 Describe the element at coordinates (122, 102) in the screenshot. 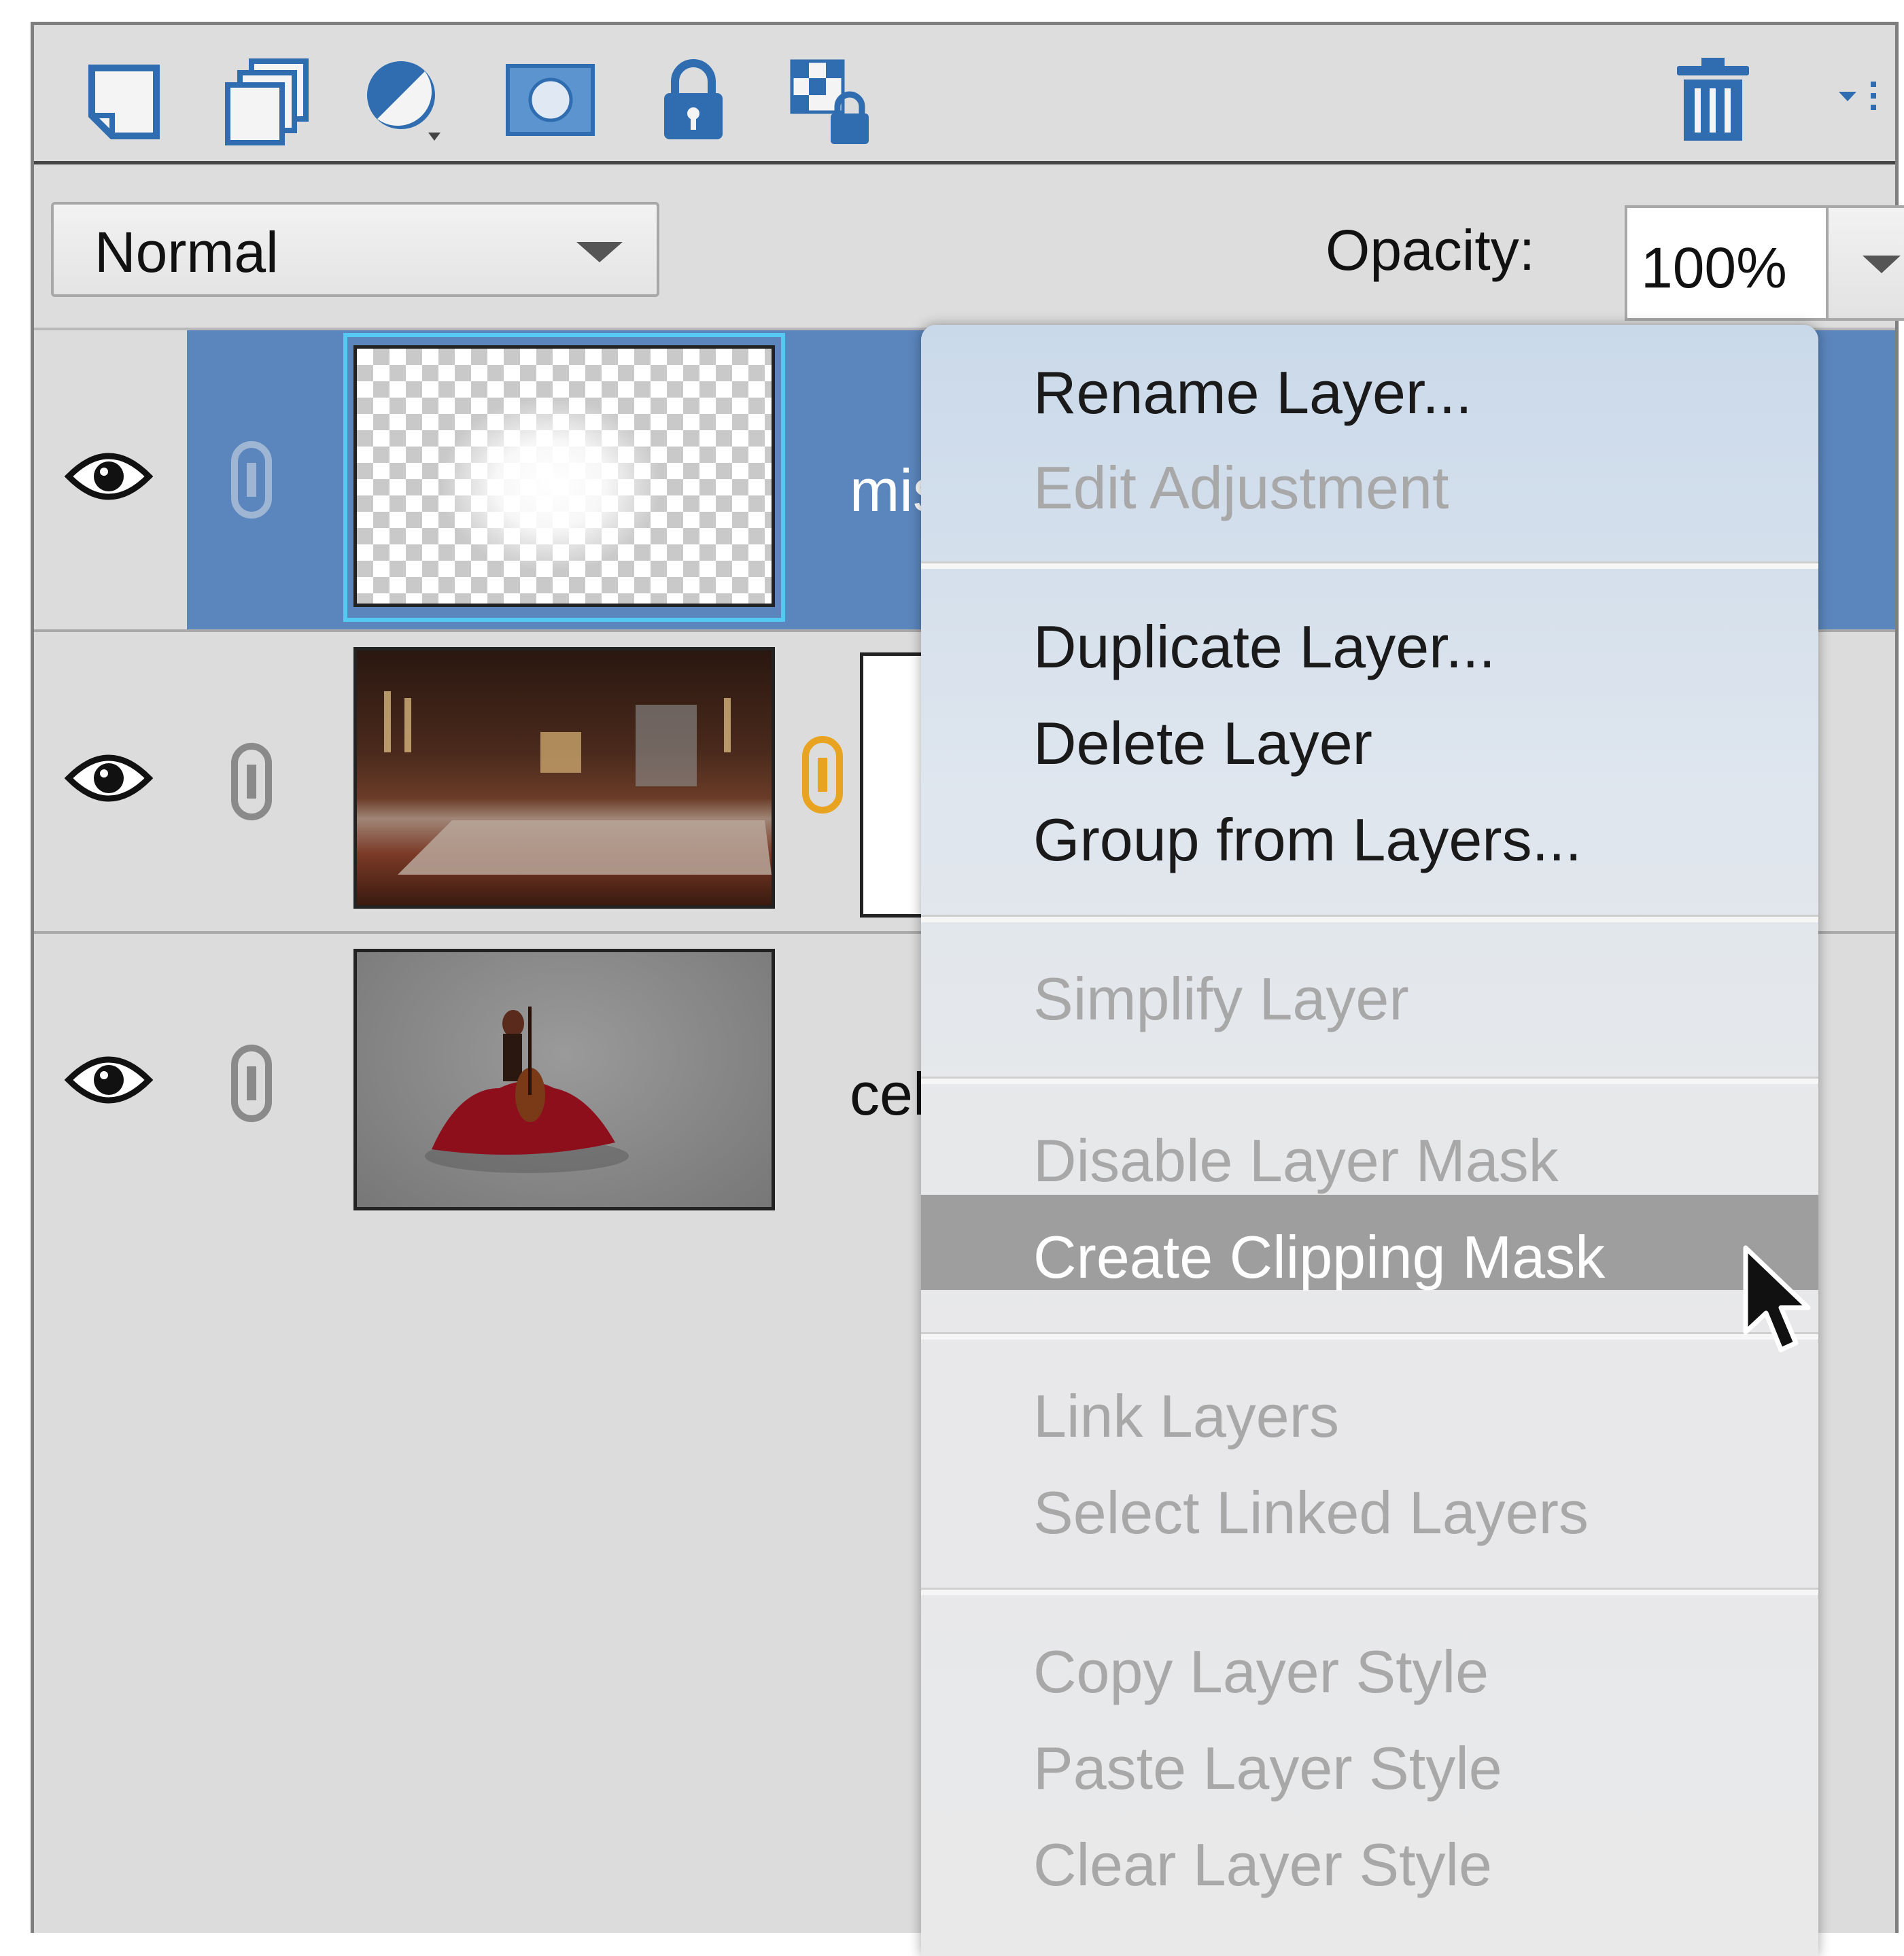

I see `new-layer-icon` at that location.